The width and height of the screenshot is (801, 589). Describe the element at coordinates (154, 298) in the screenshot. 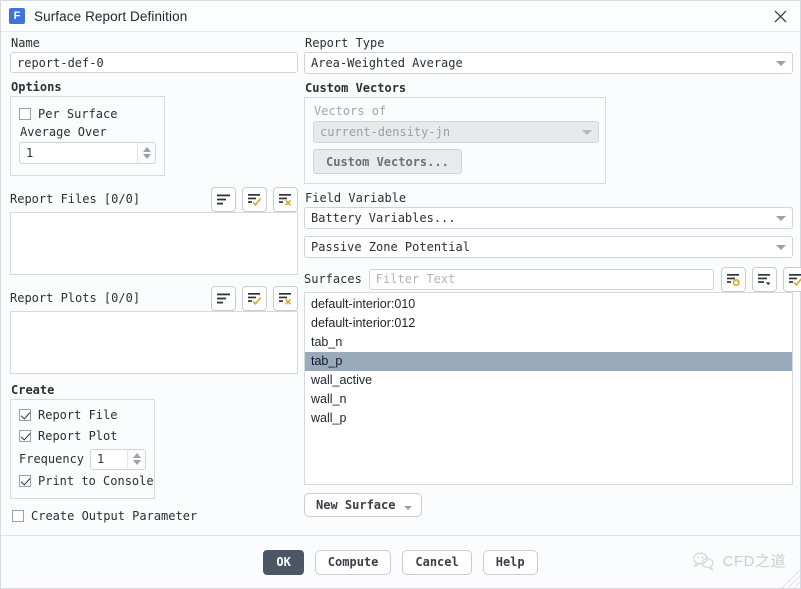

I see `report-plots-header: Report Plots [0/0]` at that location.